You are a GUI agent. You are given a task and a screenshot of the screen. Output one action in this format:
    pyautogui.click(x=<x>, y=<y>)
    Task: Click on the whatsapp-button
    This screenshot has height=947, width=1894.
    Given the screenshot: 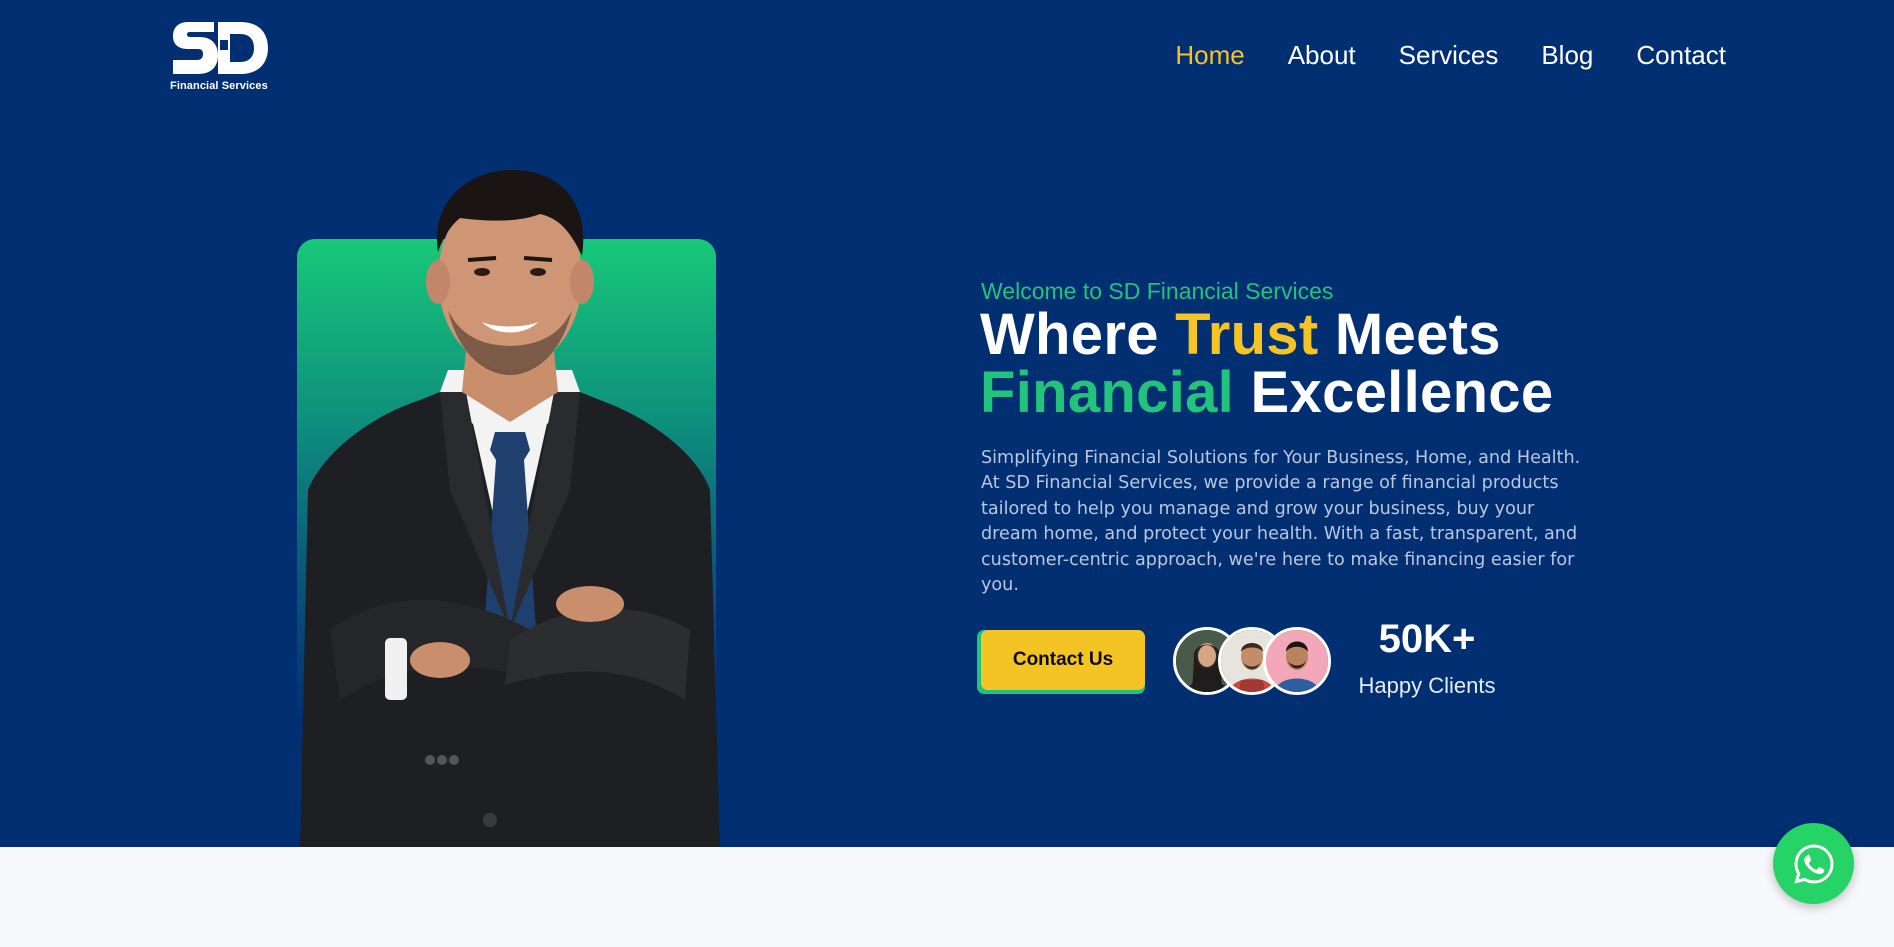 What is the action you would take?
    pyautogui.click(x=1813, y=863)
    